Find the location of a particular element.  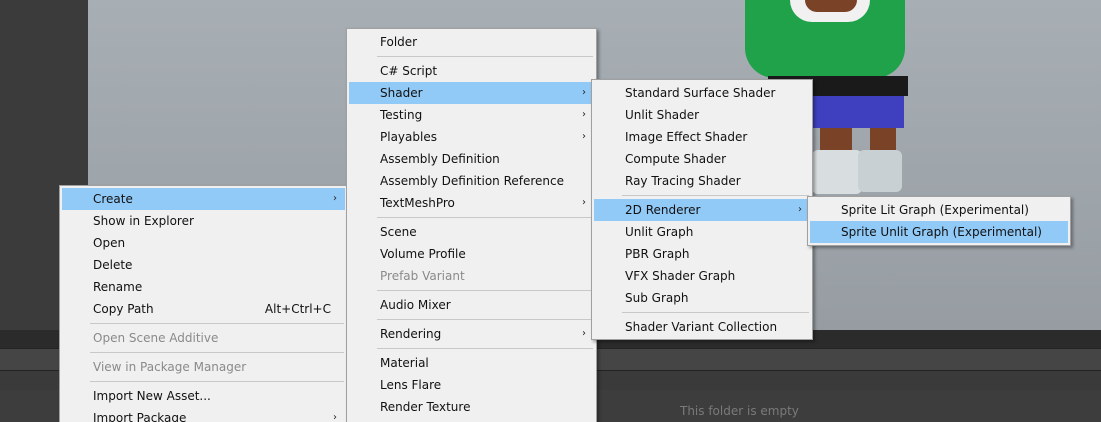

menu-item-shader: Shader › is located at coordinates (471, 93).